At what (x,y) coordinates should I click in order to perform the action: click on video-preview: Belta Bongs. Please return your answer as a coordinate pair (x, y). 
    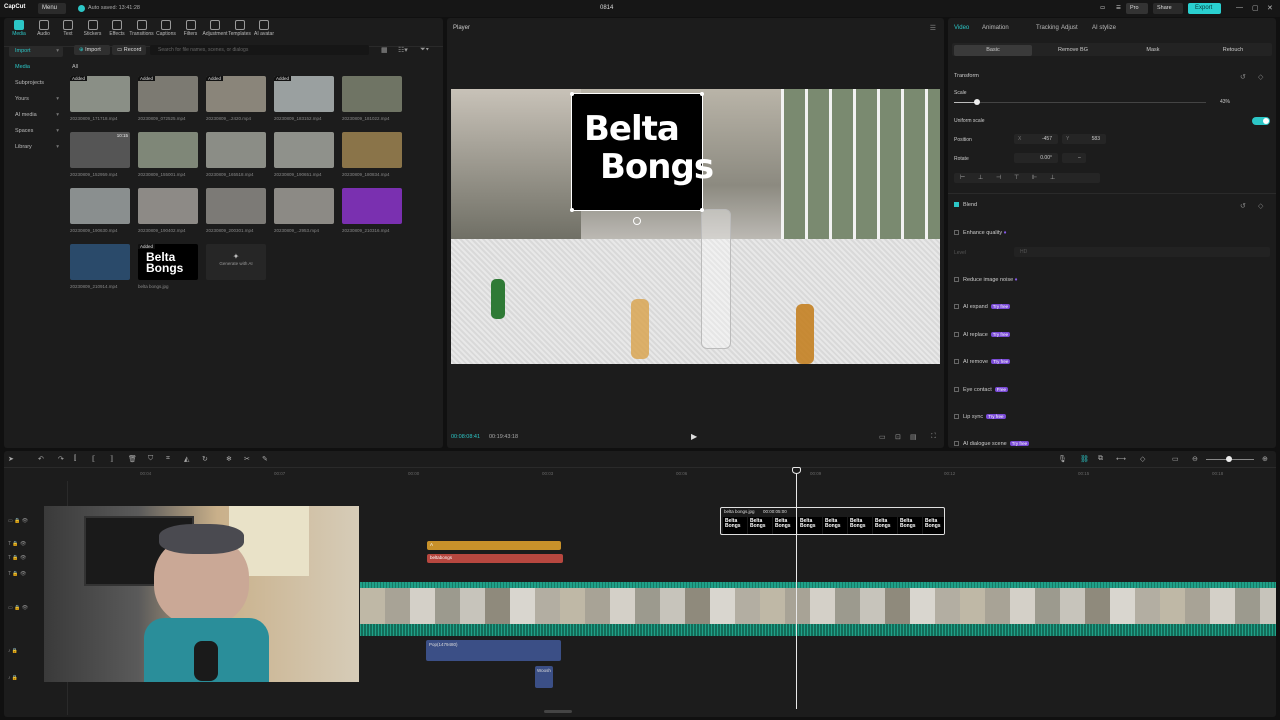
    Looking at the image, I should click on (695, 226).